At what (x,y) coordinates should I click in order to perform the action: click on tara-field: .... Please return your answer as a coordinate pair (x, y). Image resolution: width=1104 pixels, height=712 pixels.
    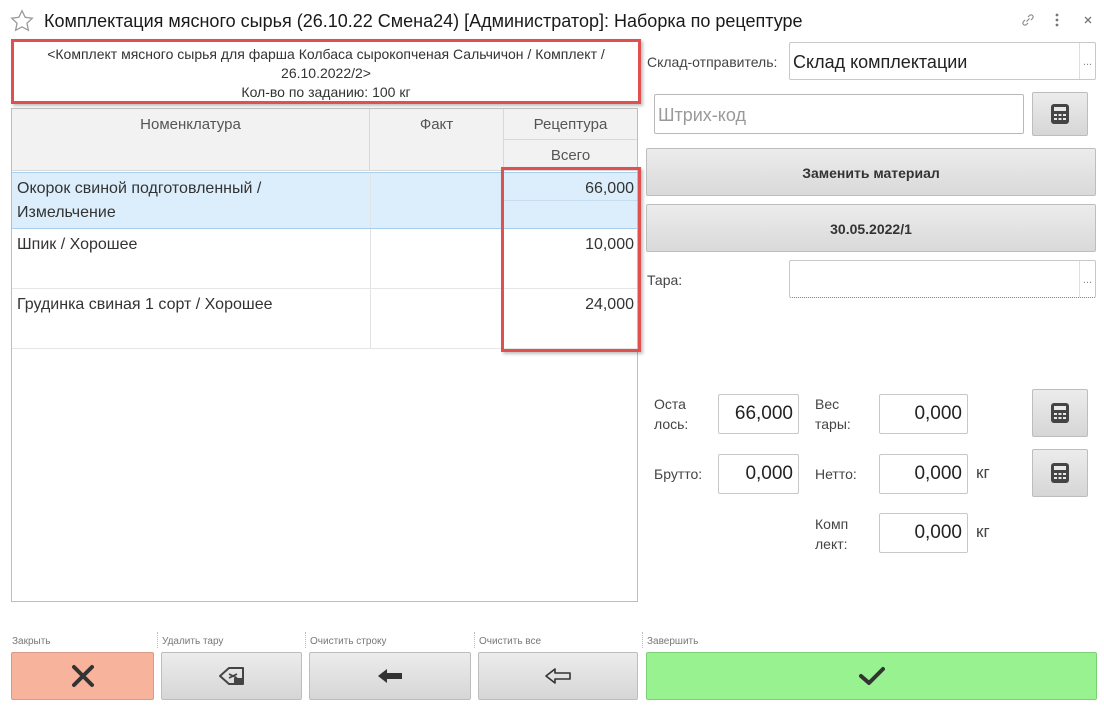
    Looking at the image, I should click on (942, 279).